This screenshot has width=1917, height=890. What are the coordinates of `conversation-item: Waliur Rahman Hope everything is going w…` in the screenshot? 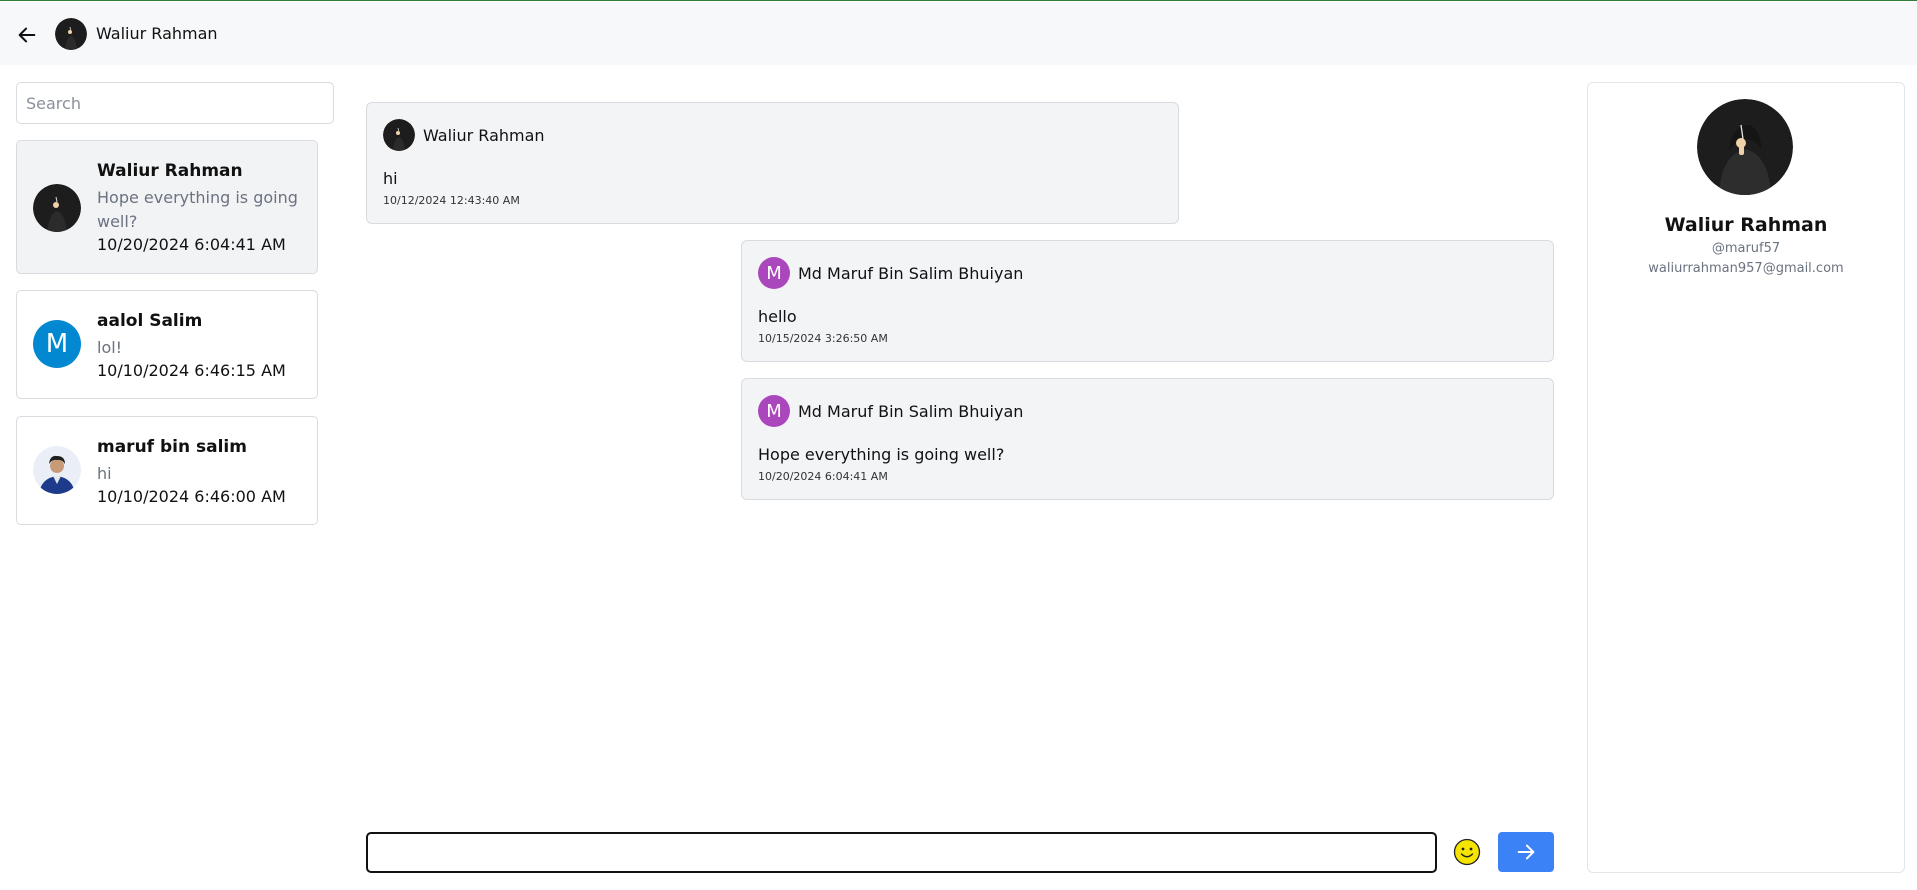 It's located at (167, 207).